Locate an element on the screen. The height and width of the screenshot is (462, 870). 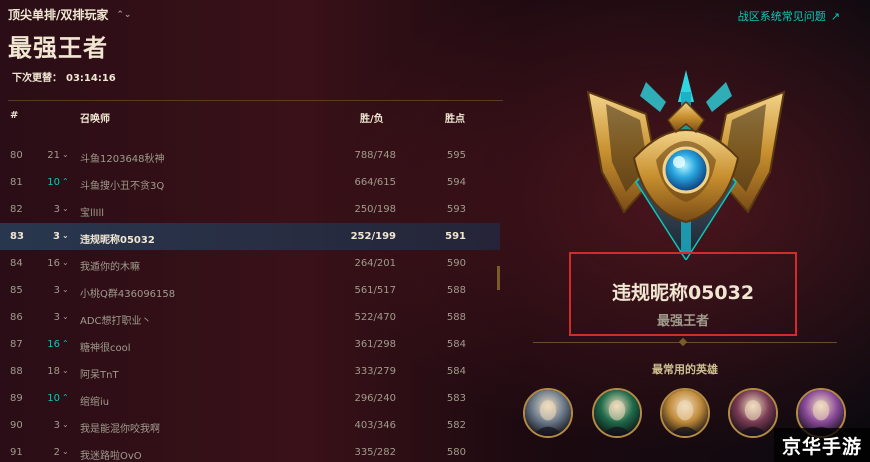
scrollbar-handle is located at coordinates (498, 278).